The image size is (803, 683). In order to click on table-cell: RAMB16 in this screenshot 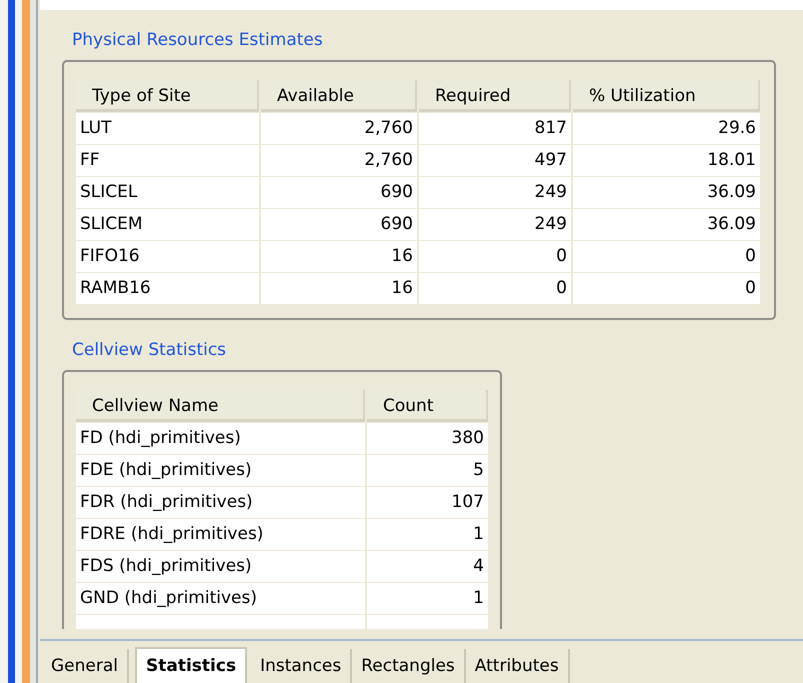, I will do `click(167, 288)`.